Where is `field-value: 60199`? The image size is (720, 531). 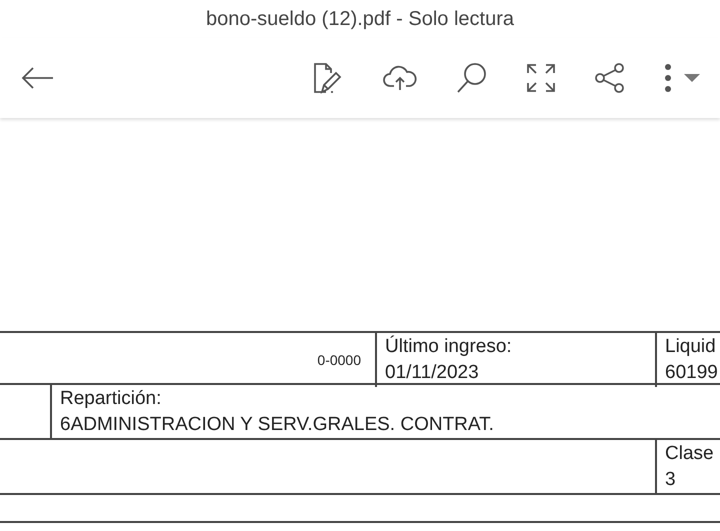
field-value: 60199 is located at coordinates (692, 373).